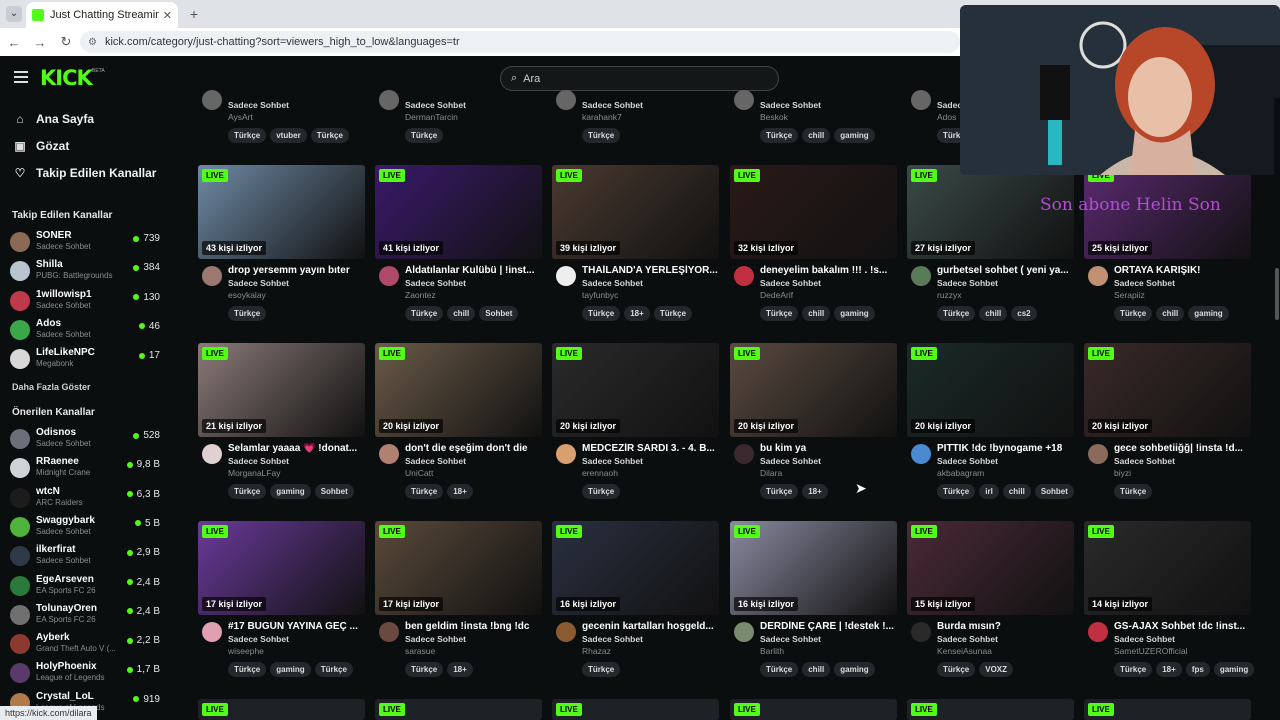  What do you see at coordinates (813, 568) in the screenshot?
I see `stream-thumbnail: LIVE 16 kişi izliyor` at bounding box center [813, 568].